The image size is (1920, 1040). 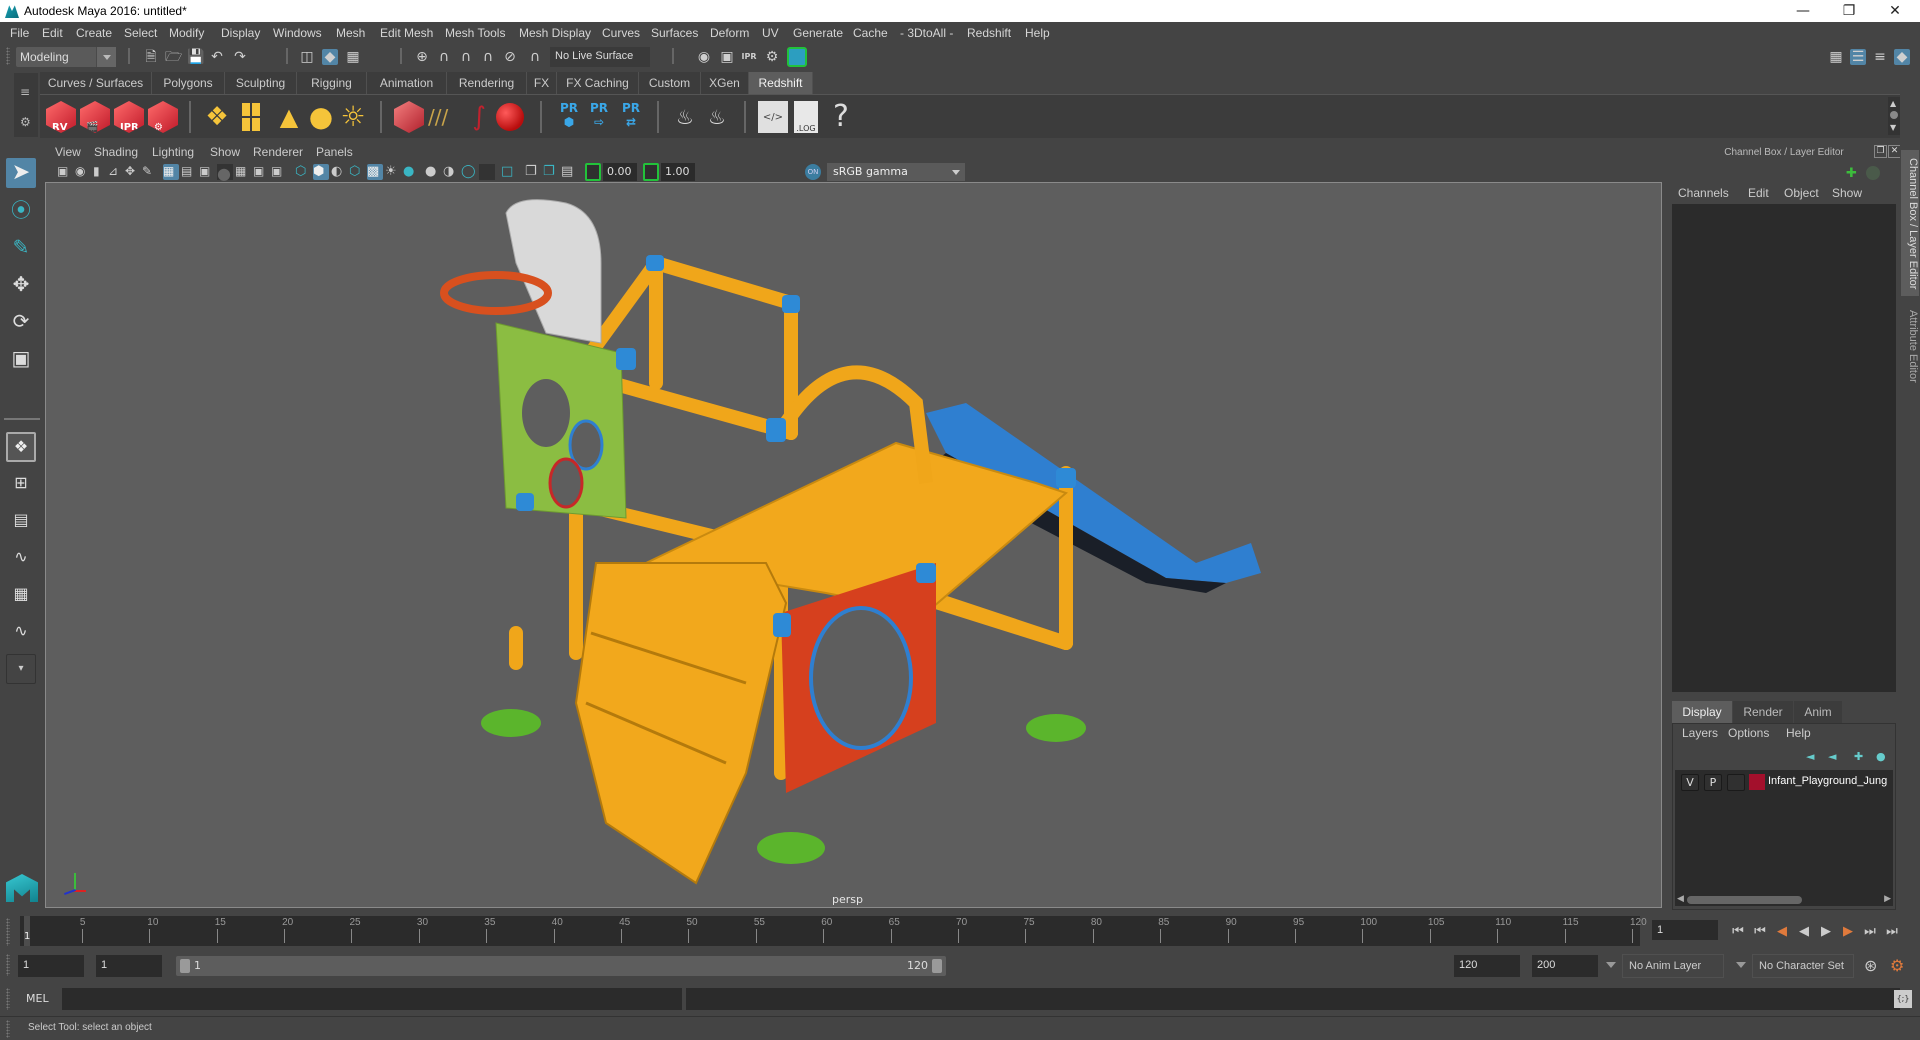 I want to click on save-scene-icon: 💾, so click(x=195, y=57).